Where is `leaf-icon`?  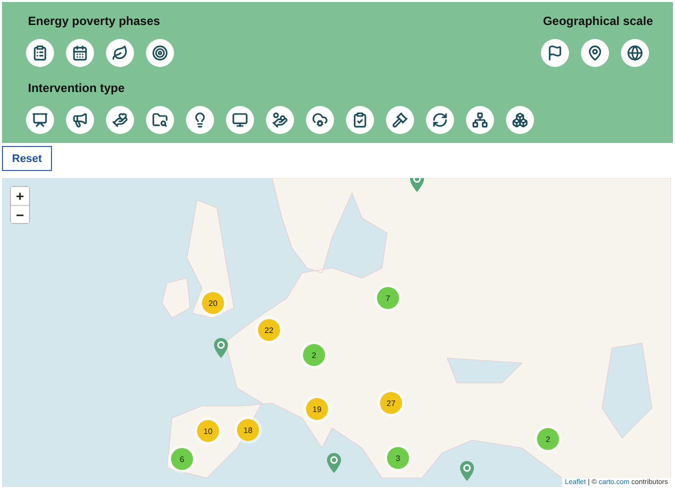
leaf-icon is located at coordinates (120, 53).